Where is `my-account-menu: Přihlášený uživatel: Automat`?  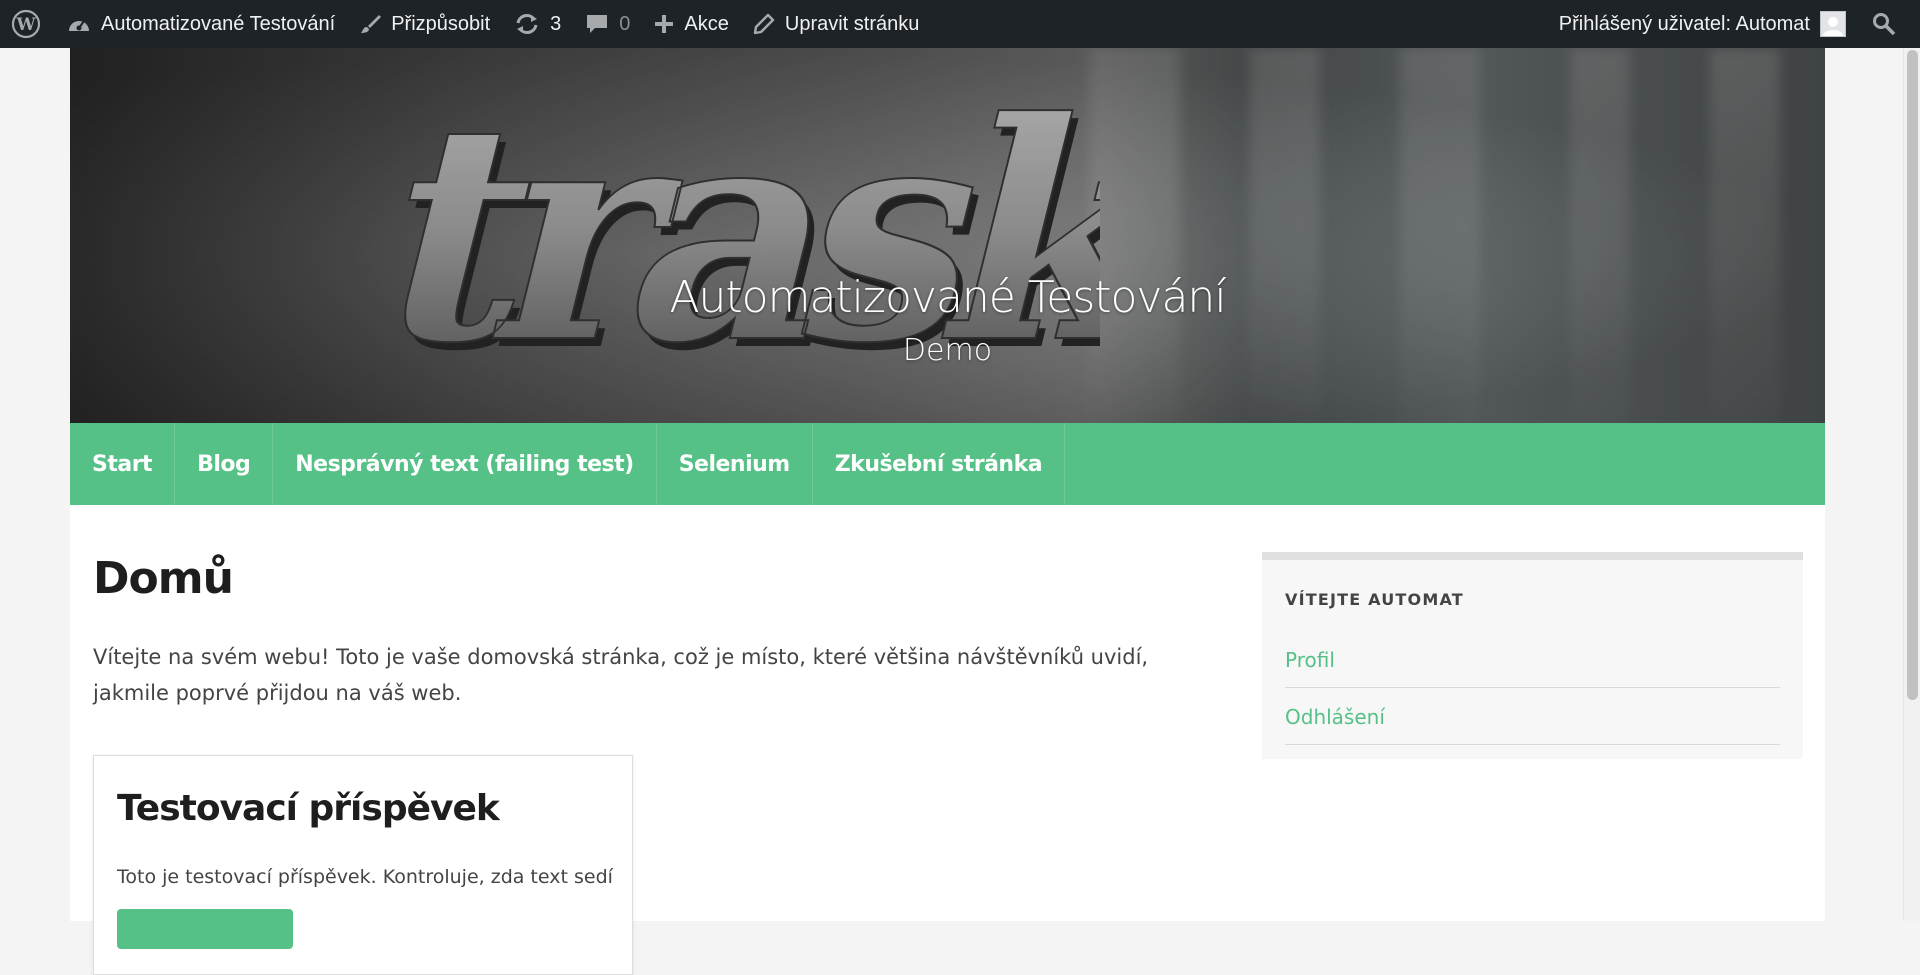
my-account-menu: Přihlášený uživatel: Automat is located at coordinates (1704, 24).